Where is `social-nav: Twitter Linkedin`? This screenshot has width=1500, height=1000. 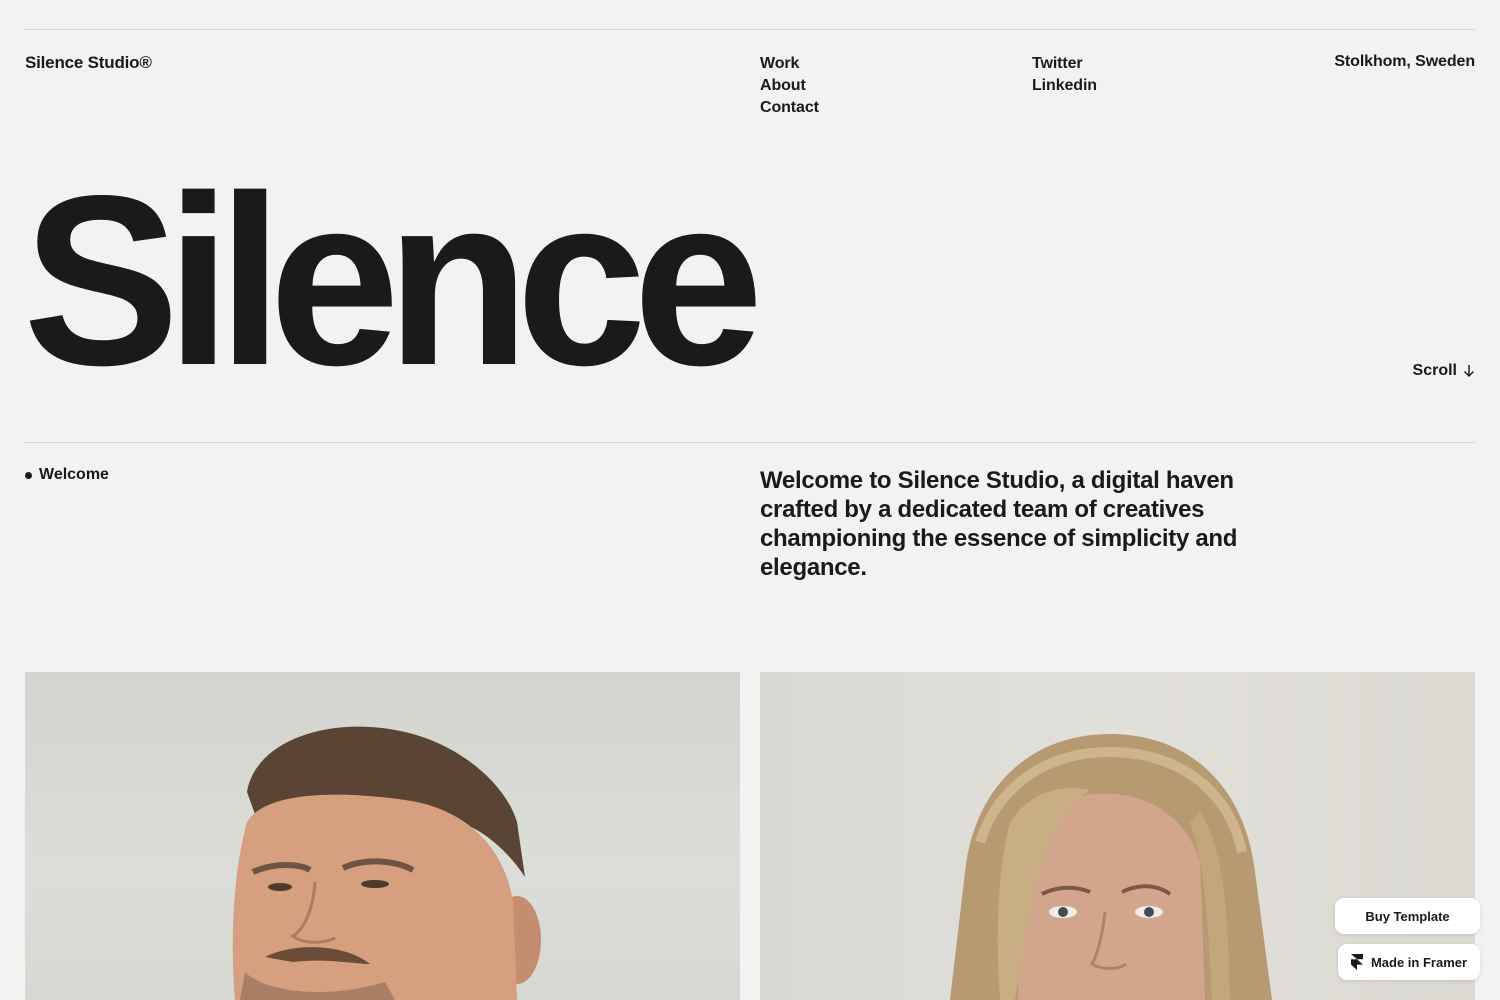
social-nav: Twitter Linkedin is located at coordinates (1064, 75).